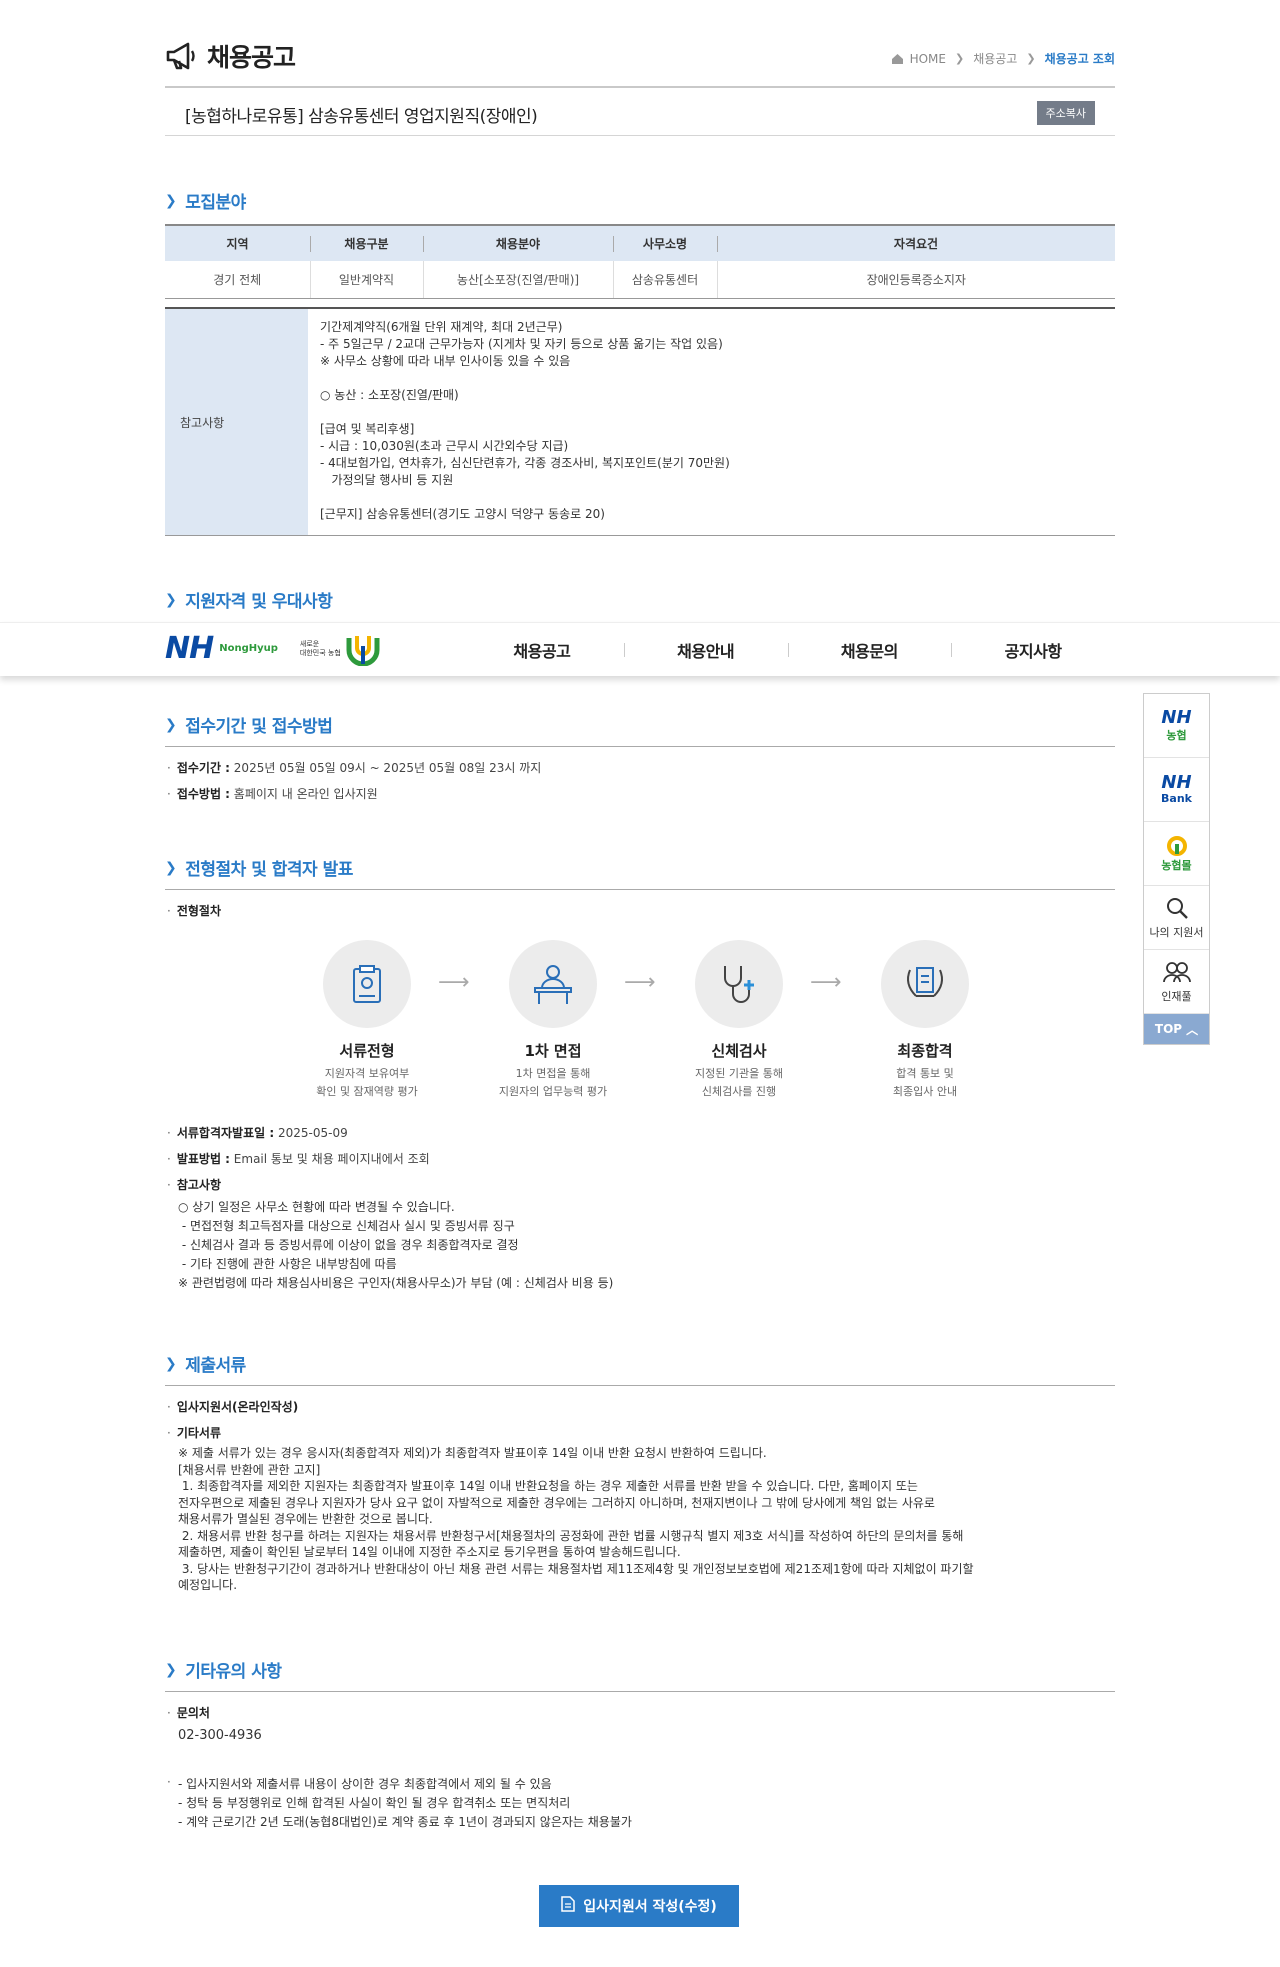 The width and height of the screenshot is (1280, 1967). I want to click on job-title: [농협하나로유통] 삼송유통센터 영업지원직(장애인), so click(361, 117).